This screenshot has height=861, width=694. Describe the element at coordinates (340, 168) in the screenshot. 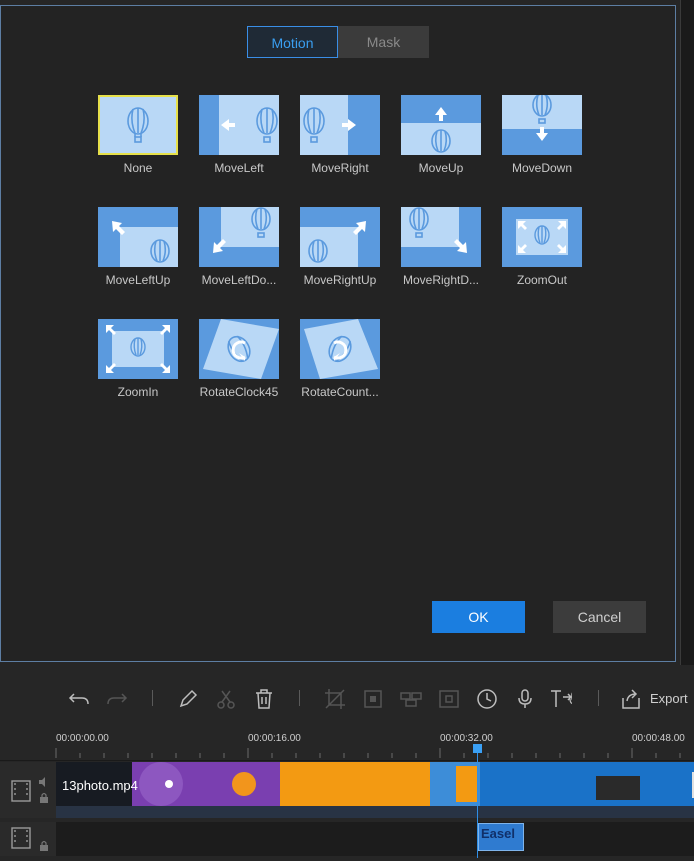

I see `effect-label: MoveRight` at that location.